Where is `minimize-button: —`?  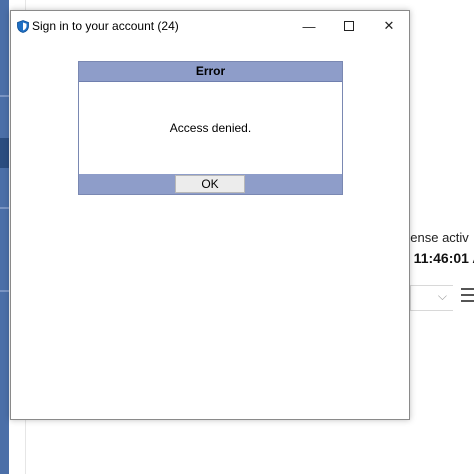 minimize-button: — is located at coordinates (309, 26).